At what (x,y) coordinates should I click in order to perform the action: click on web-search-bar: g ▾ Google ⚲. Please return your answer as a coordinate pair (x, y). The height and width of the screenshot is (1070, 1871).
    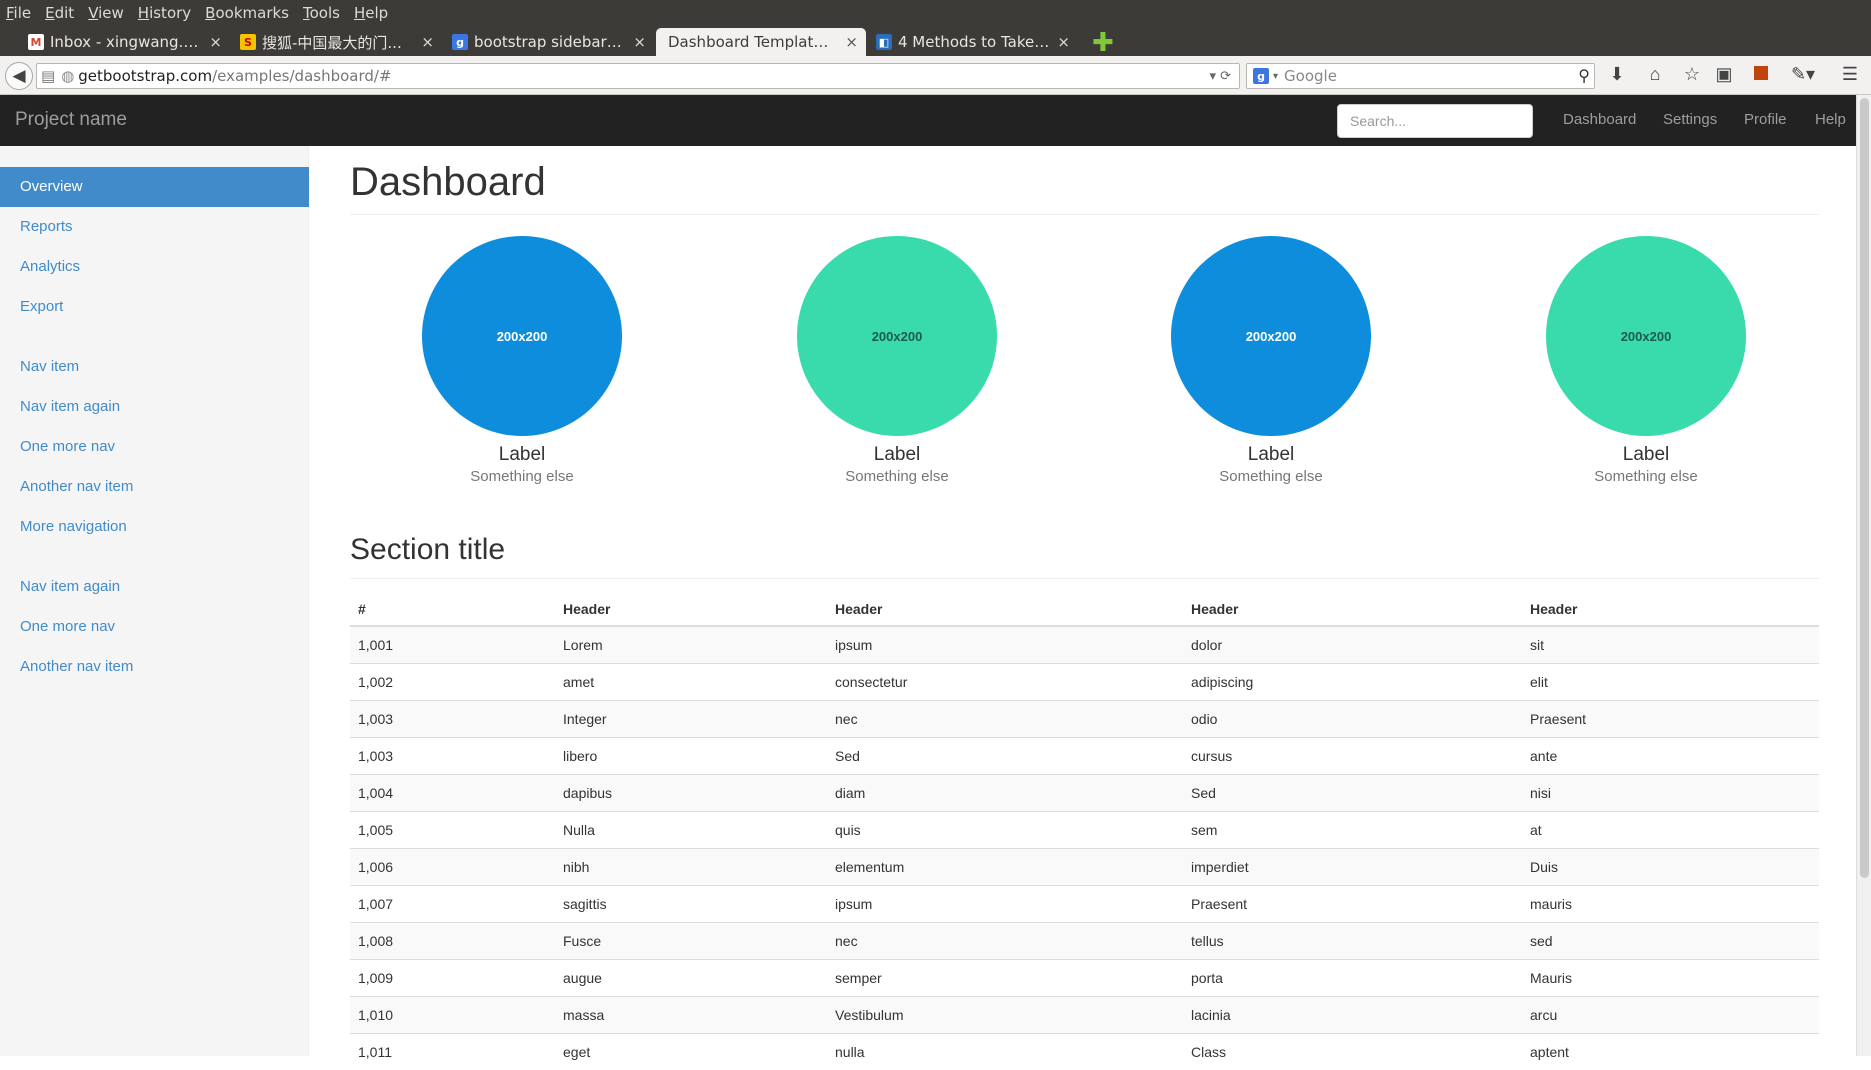
    Looking at the image, I should click on (1420, 76).